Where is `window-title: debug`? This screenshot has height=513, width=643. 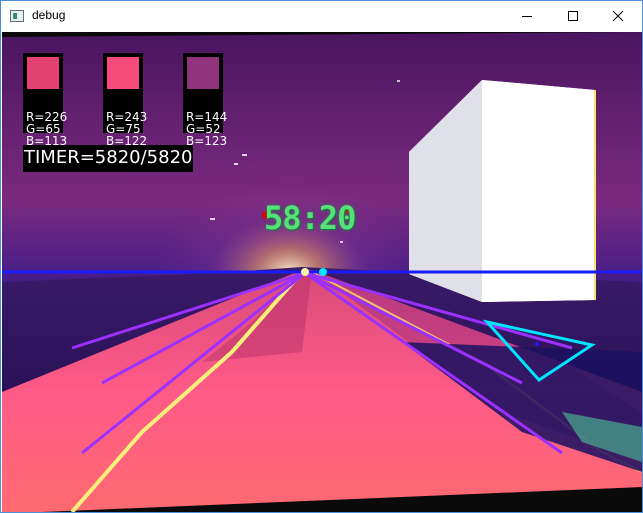 window-title: debug is located at coordinates (49, 15).